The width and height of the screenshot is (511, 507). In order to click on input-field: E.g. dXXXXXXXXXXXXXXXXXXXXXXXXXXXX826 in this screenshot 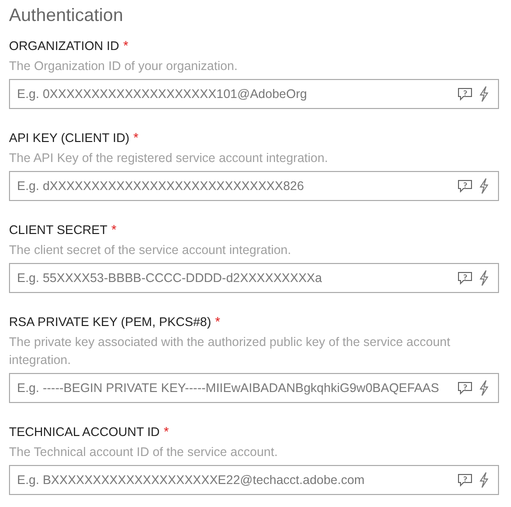, I will do `click(254, 186)`.